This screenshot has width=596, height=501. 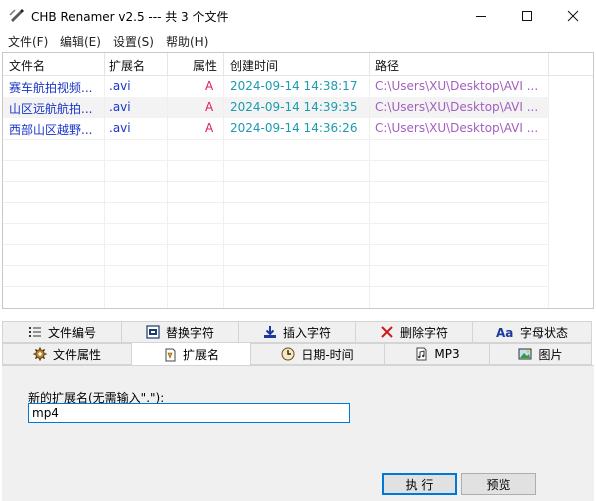 I want to click on column-header-created: 创建时间, so click(x=254, y=65).